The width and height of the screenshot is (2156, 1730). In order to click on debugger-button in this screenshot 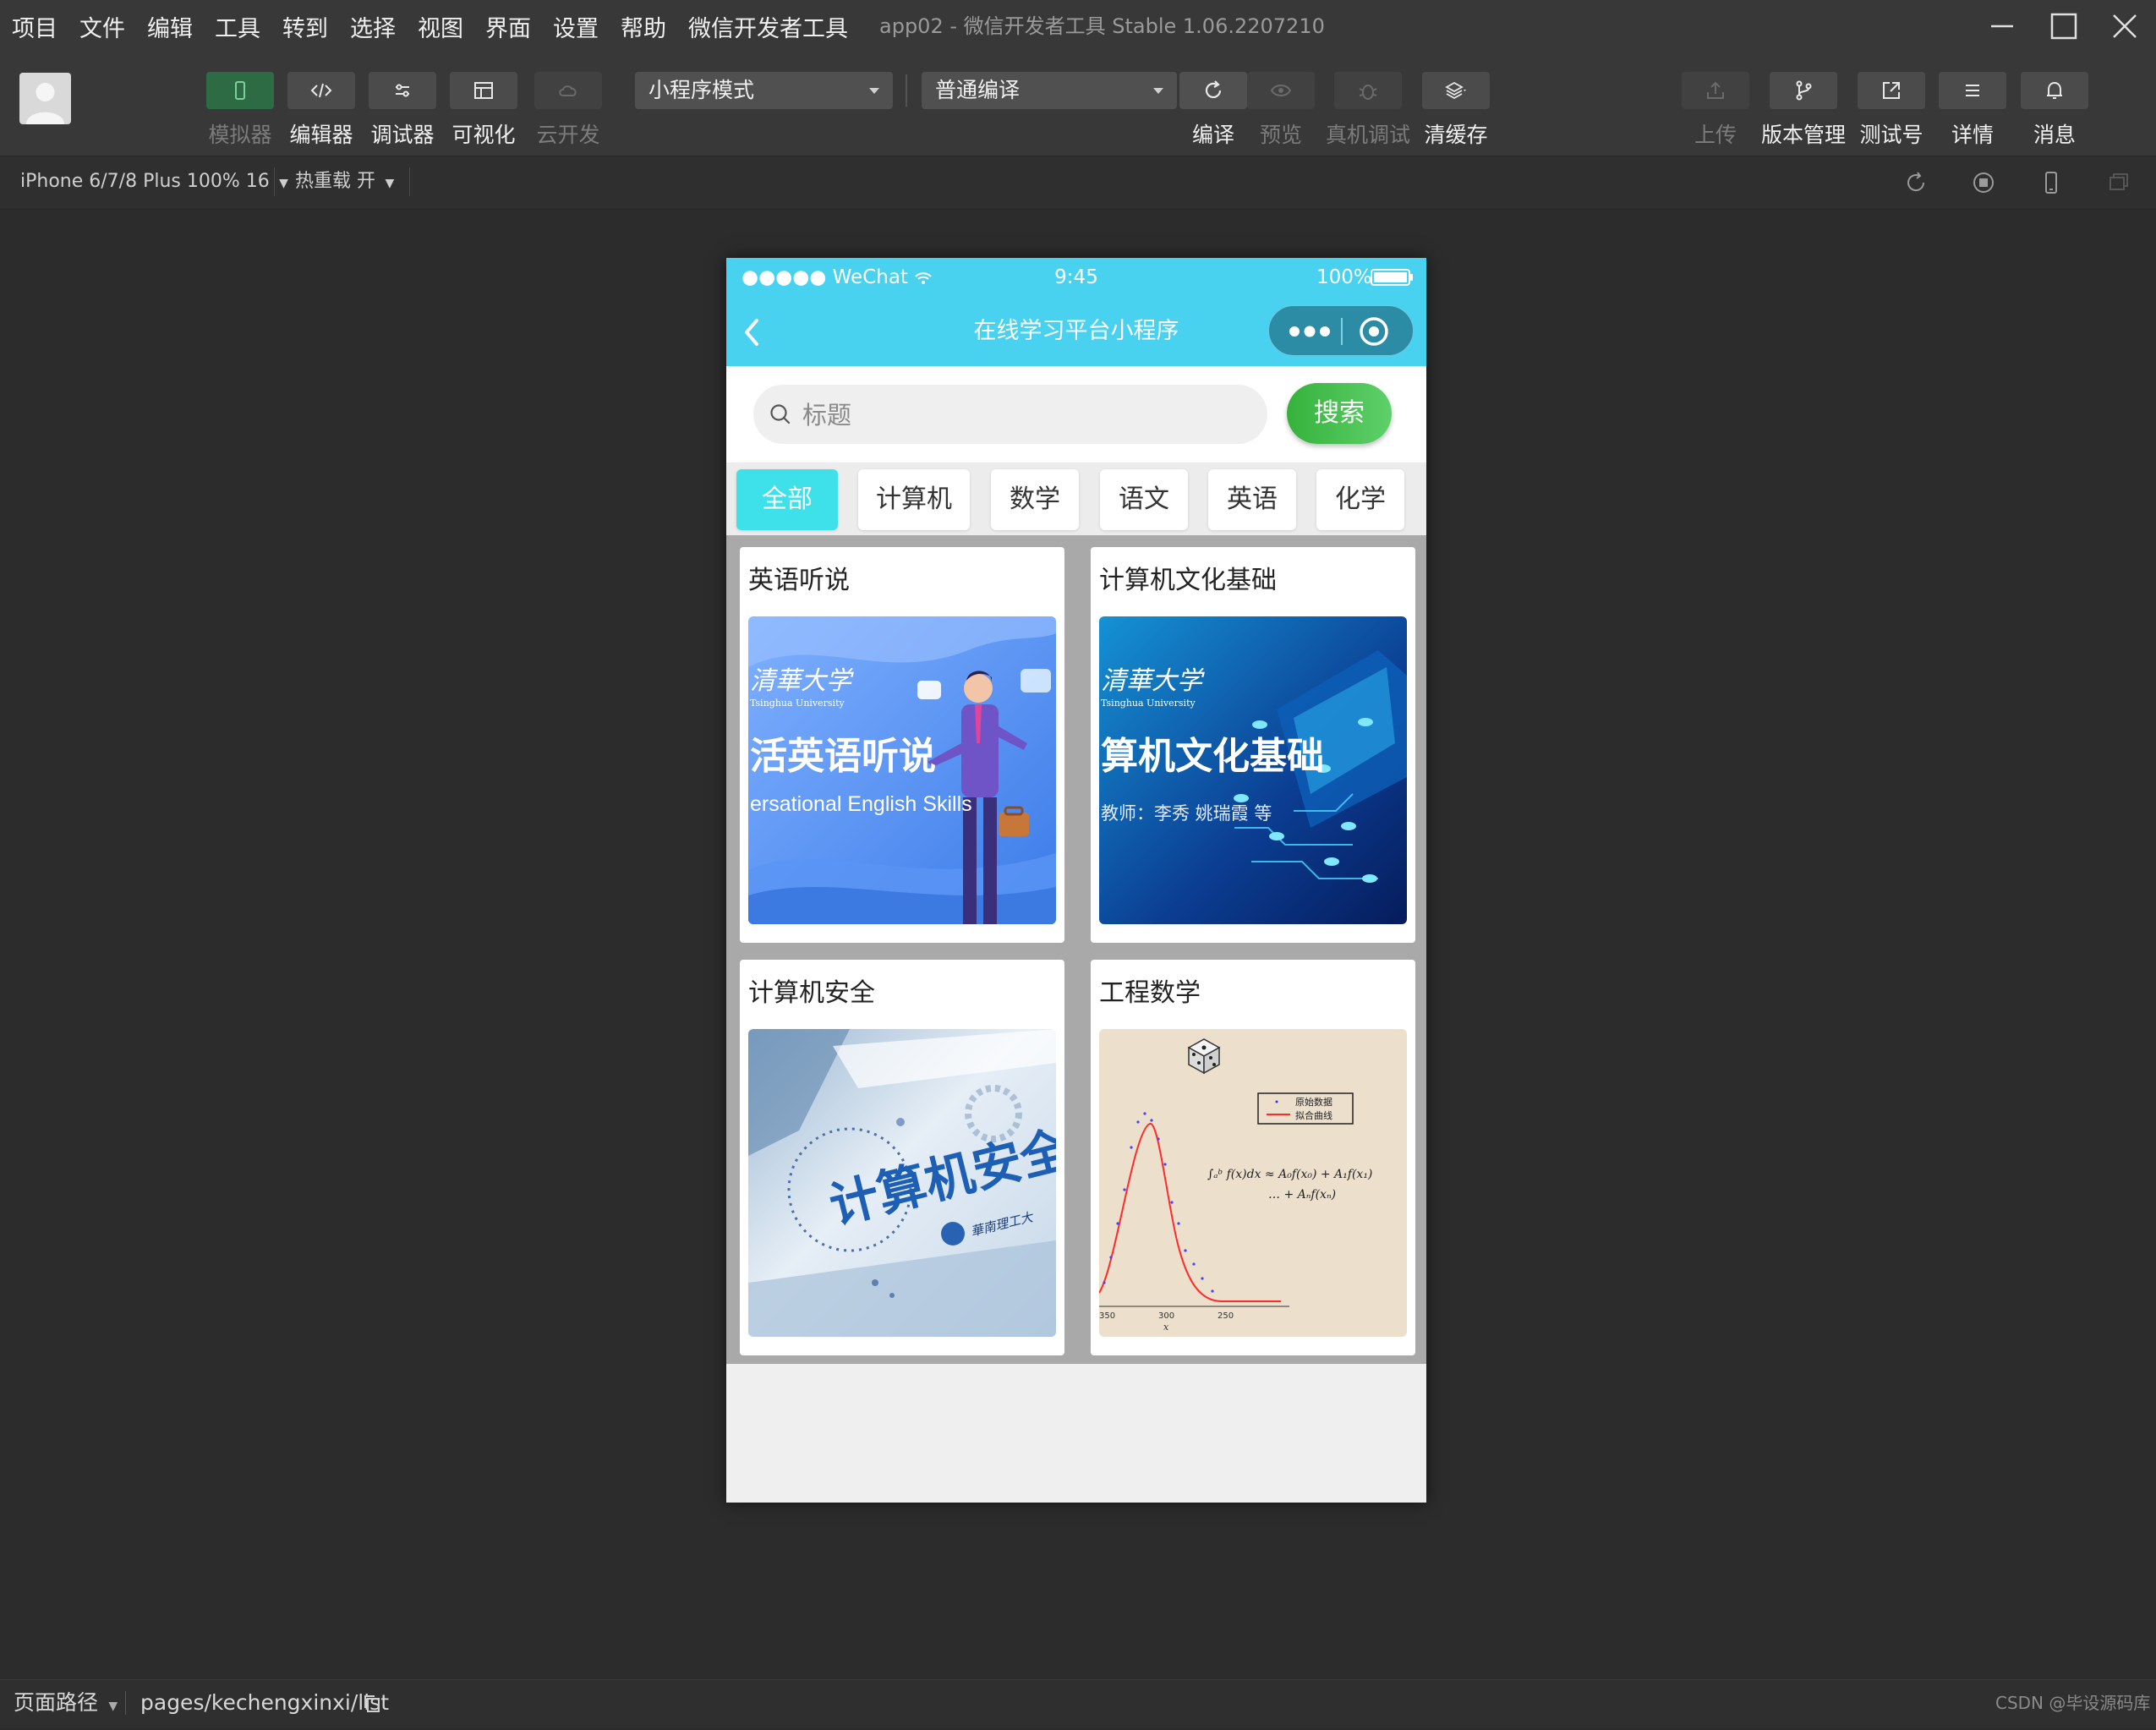, I will do `click(402, 90)`.